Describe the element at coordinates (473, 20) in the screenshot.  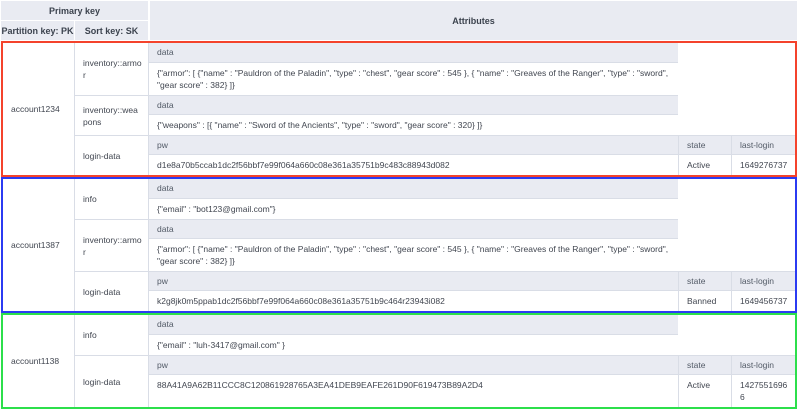
I see `attributes-header: Attributes` at that location.